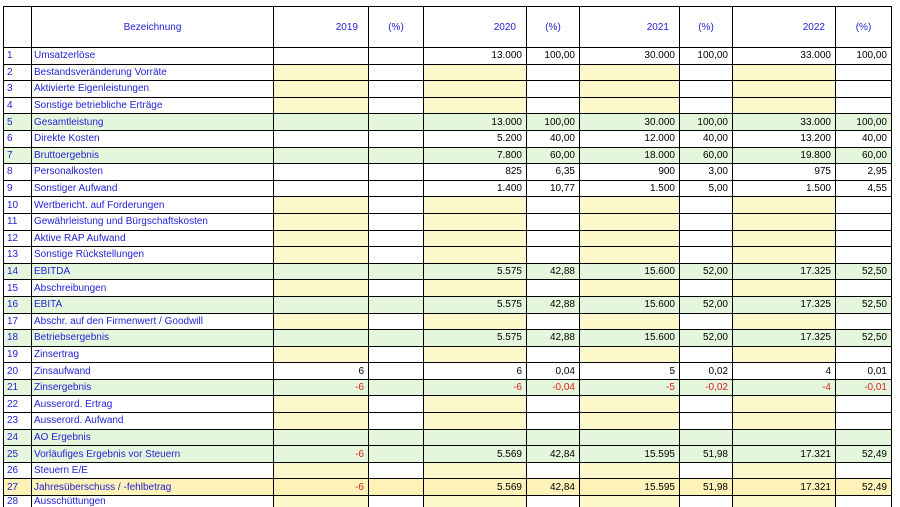 Image resolution: width=900 pixels, height=507 pixels. What do you see at coordinates (630, 371) in the screenshot?
I see `value-cell: 5` at bounding box center [630, 371].